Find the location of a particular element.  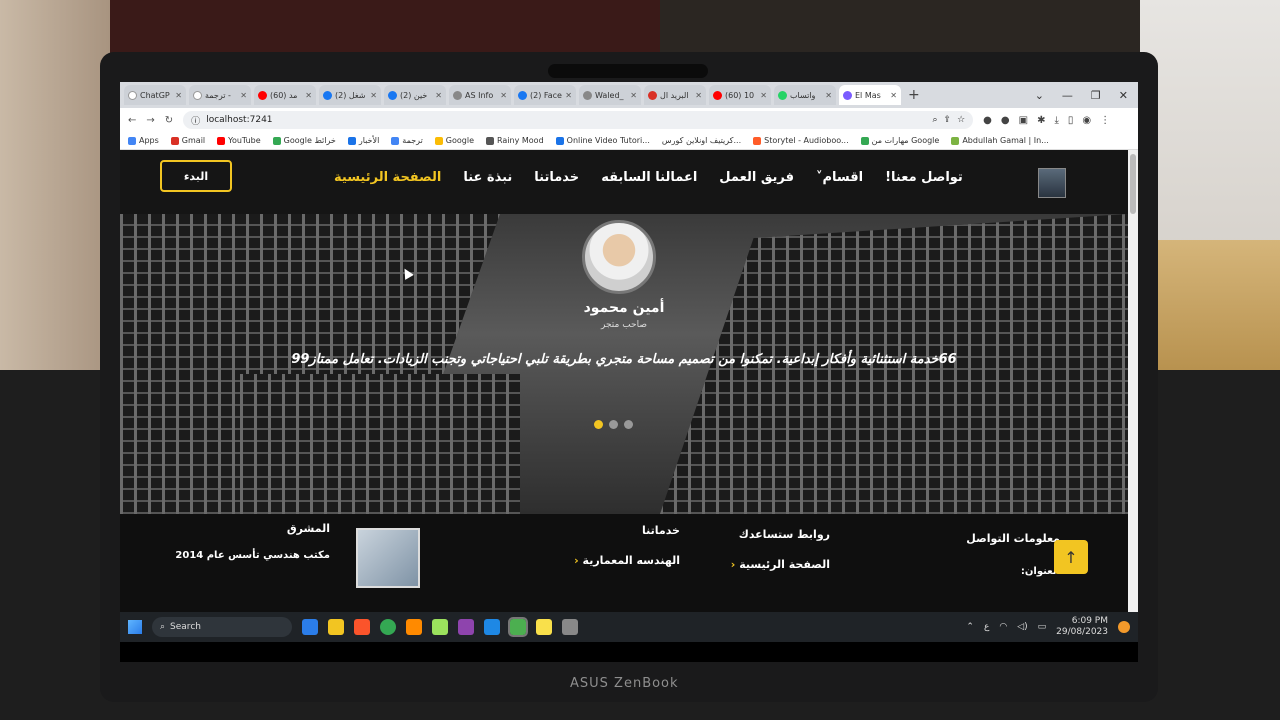

bookmark-apps: Apps is located at coordinates (143, 140).